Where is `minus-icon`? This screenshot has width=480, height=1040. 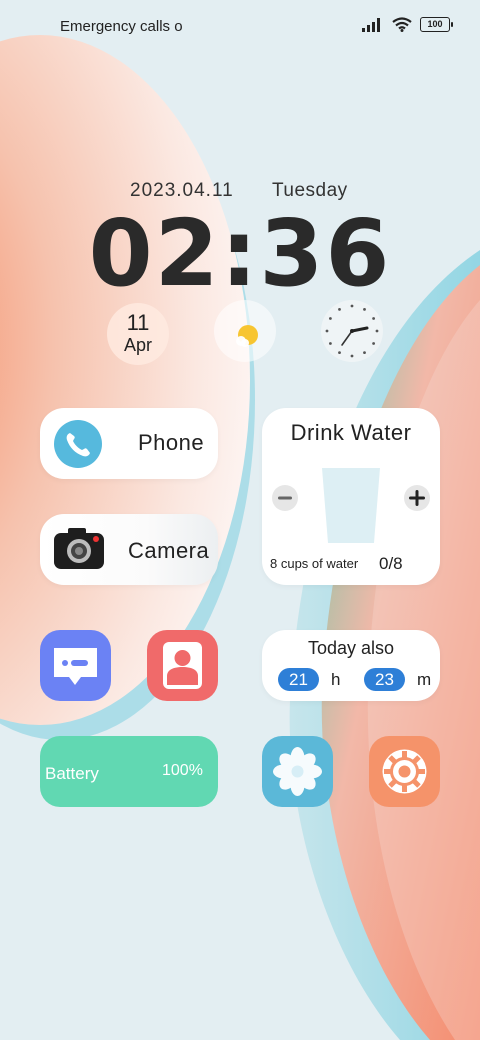
minus-icon is located at coordinates (285, 498).